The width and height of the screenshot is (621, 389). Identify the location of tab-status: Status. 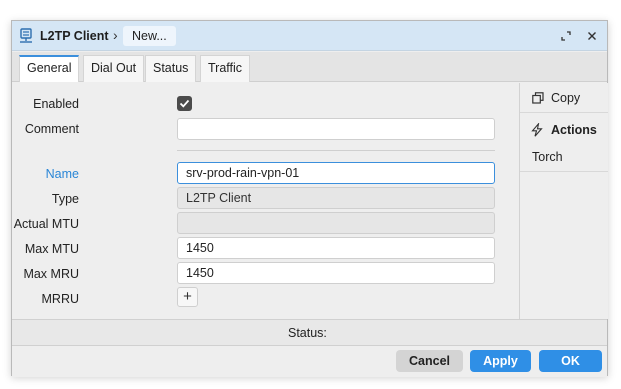
(171, 68).